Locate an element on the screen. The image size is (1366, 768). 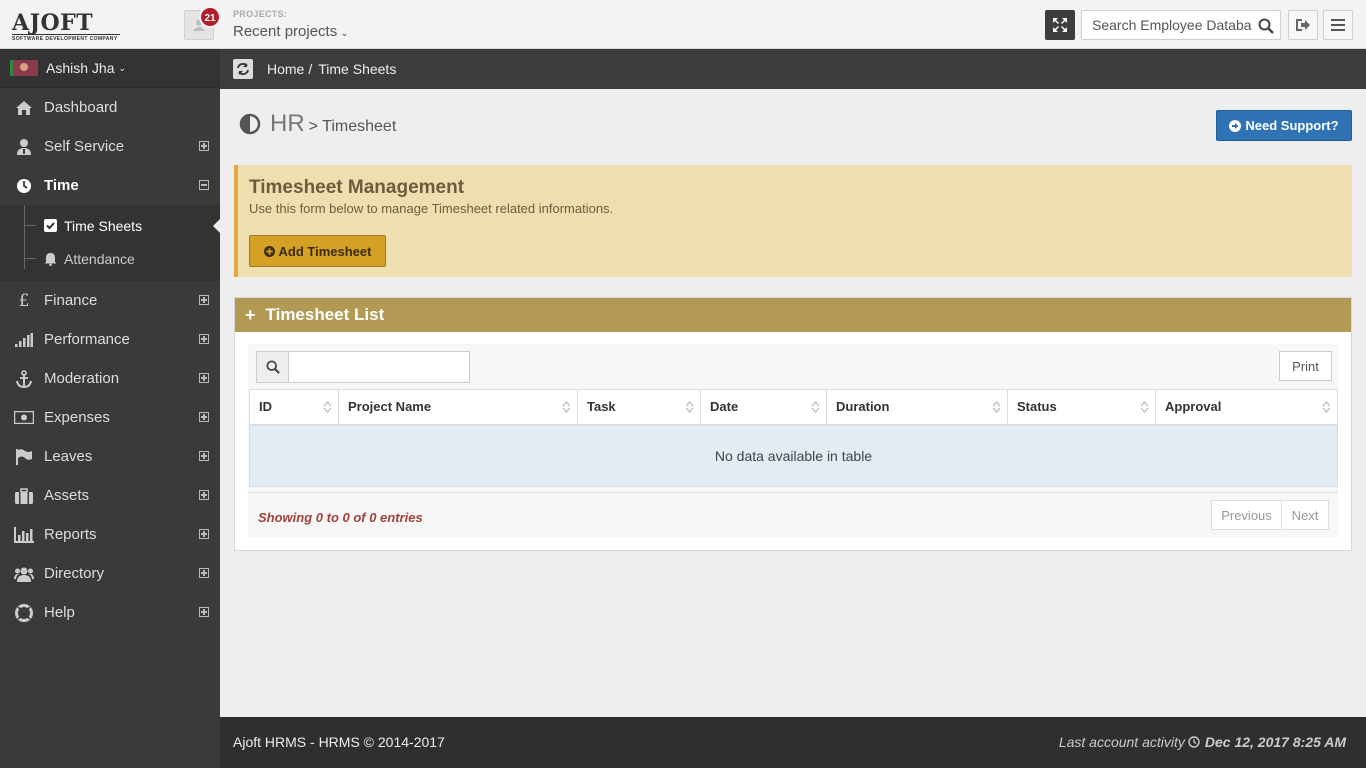
notifications-button: 21 is located at coordinates (202, 23).